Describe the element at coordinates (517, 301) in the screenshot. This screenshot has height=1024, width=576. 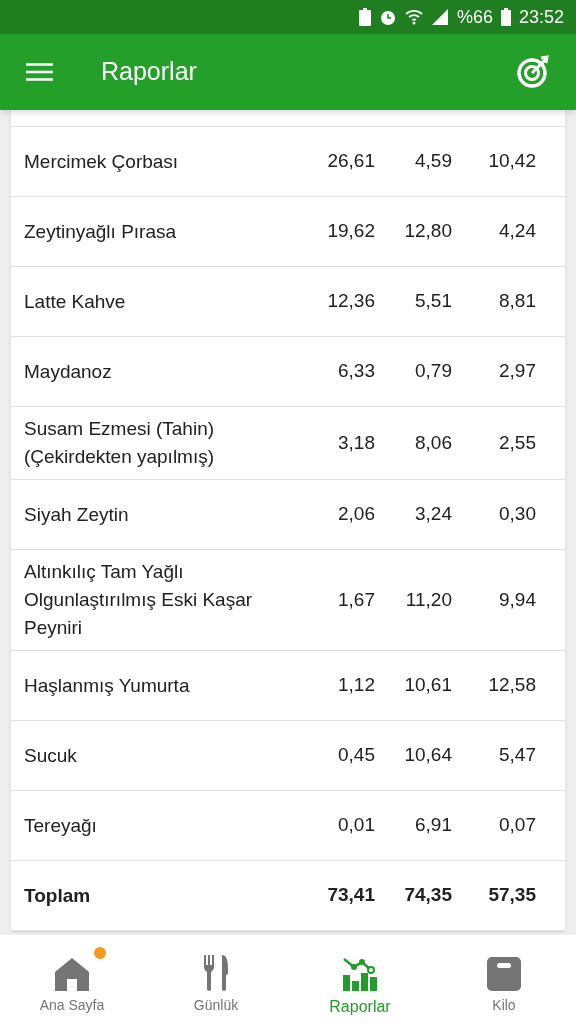
I see `table-cell-text: 8,81` at that location.